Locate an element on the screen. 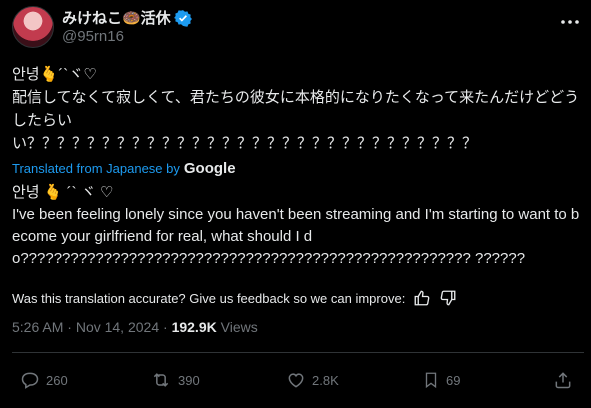 This screenshot has width=591, height=408. like-icon is located at coordinates (296, 380).